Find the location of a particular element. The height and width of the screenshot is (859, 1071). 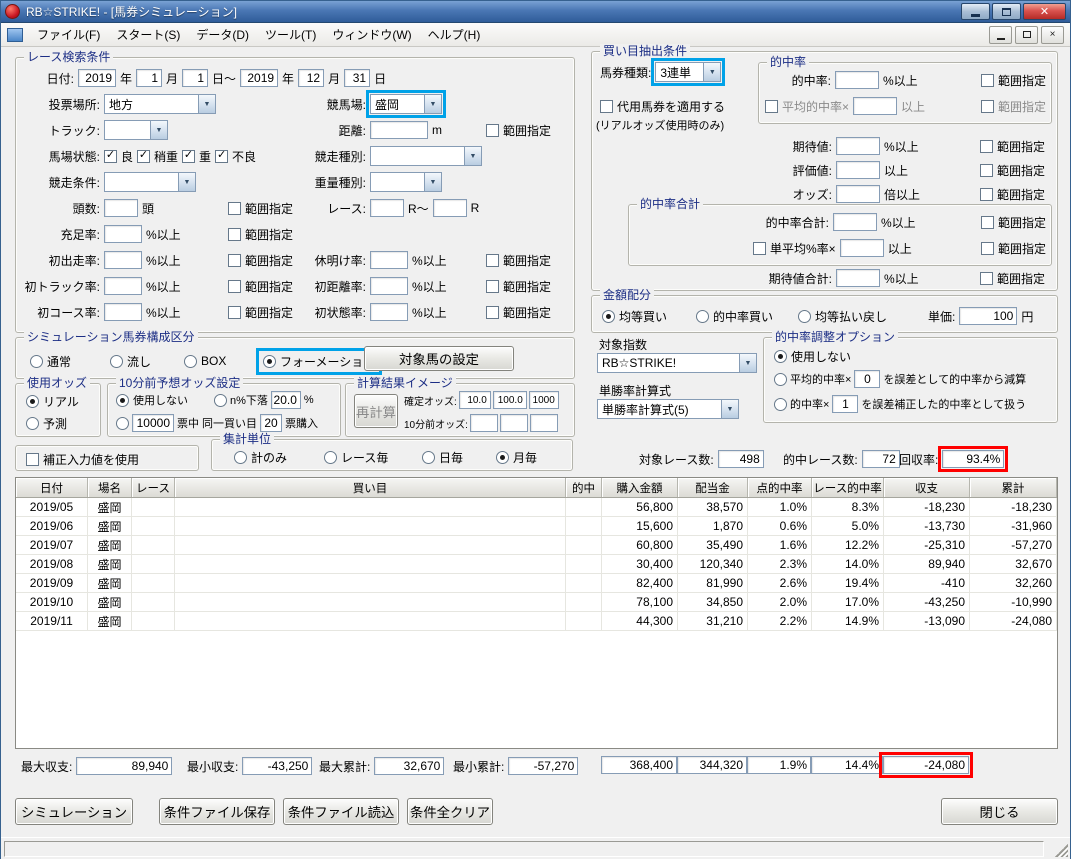

surface-slightly-heavy-checkbox is located at coordinates (144, 156).